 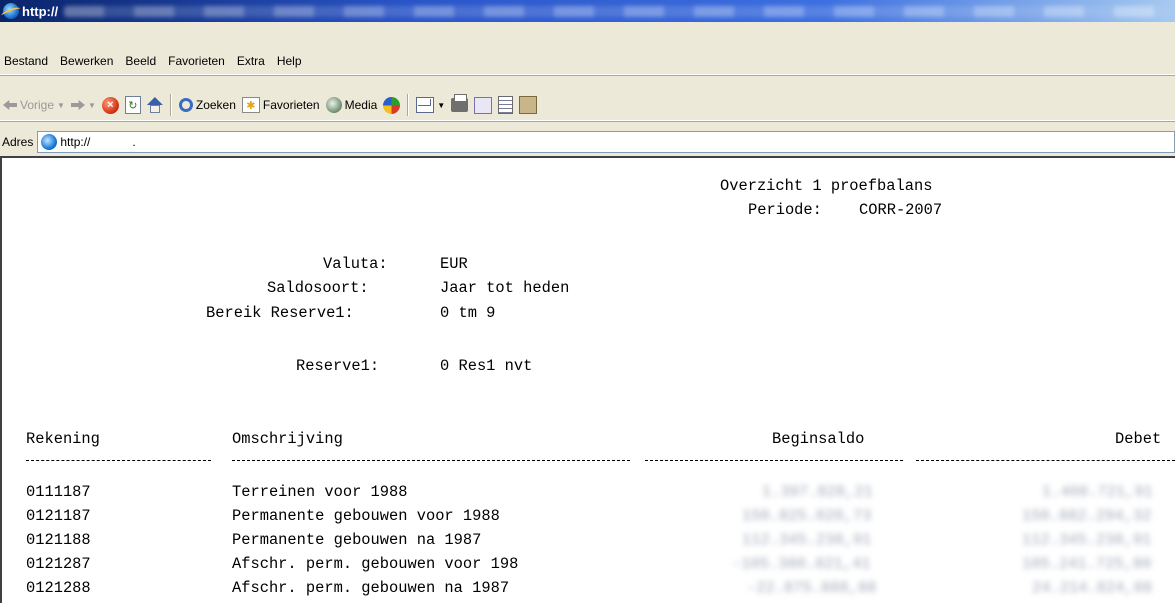 I want to click on search-button: Zoeken, so click(x=207, y=105).